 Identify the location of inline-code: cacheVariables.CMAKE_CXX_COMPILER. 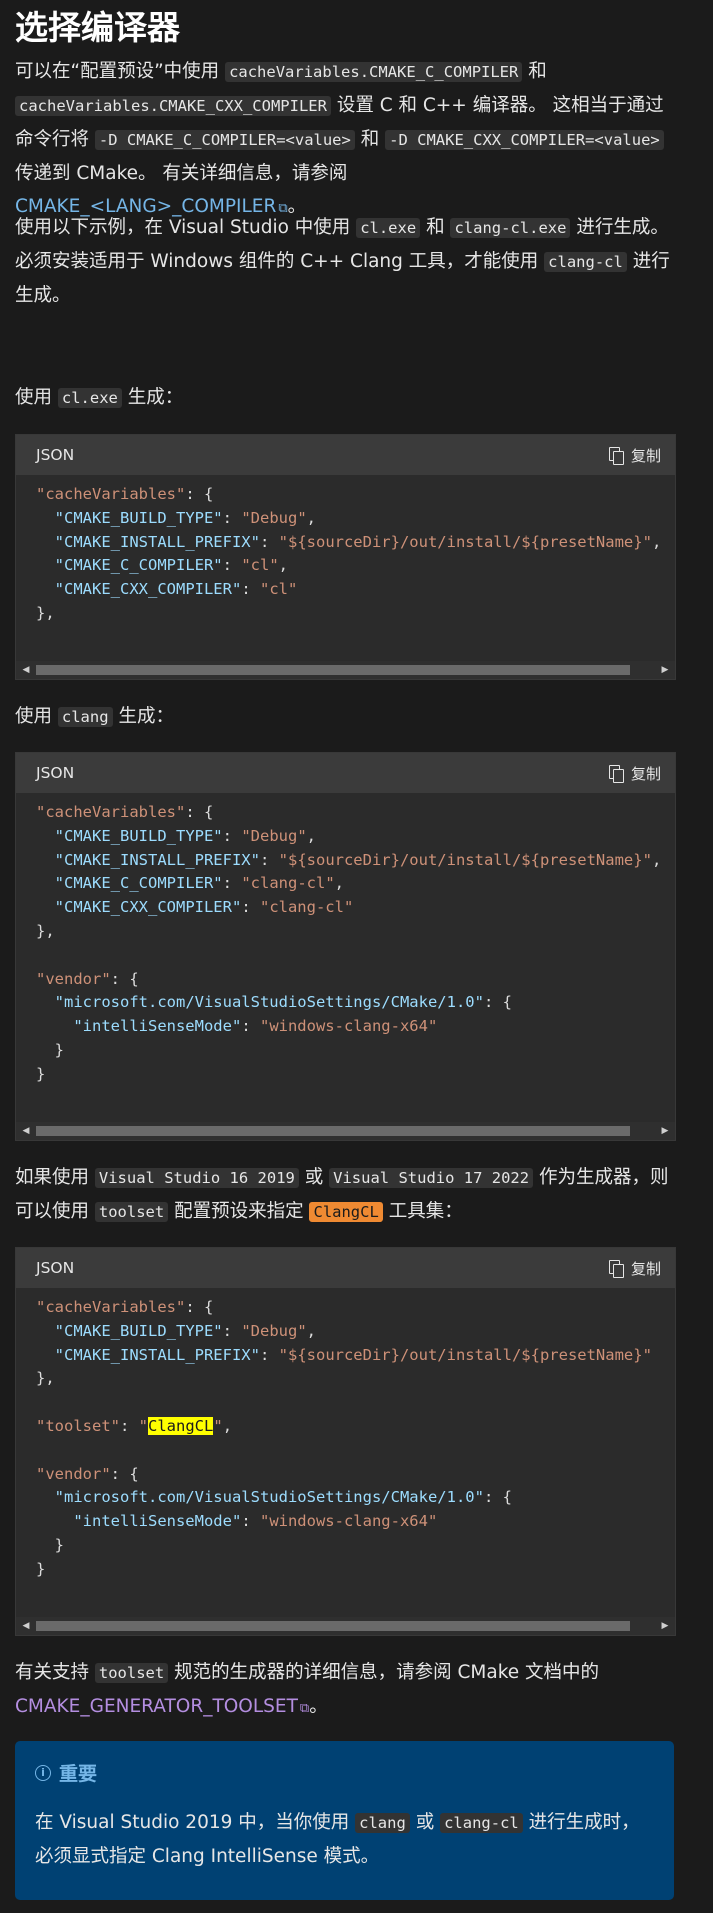
(173, 106).